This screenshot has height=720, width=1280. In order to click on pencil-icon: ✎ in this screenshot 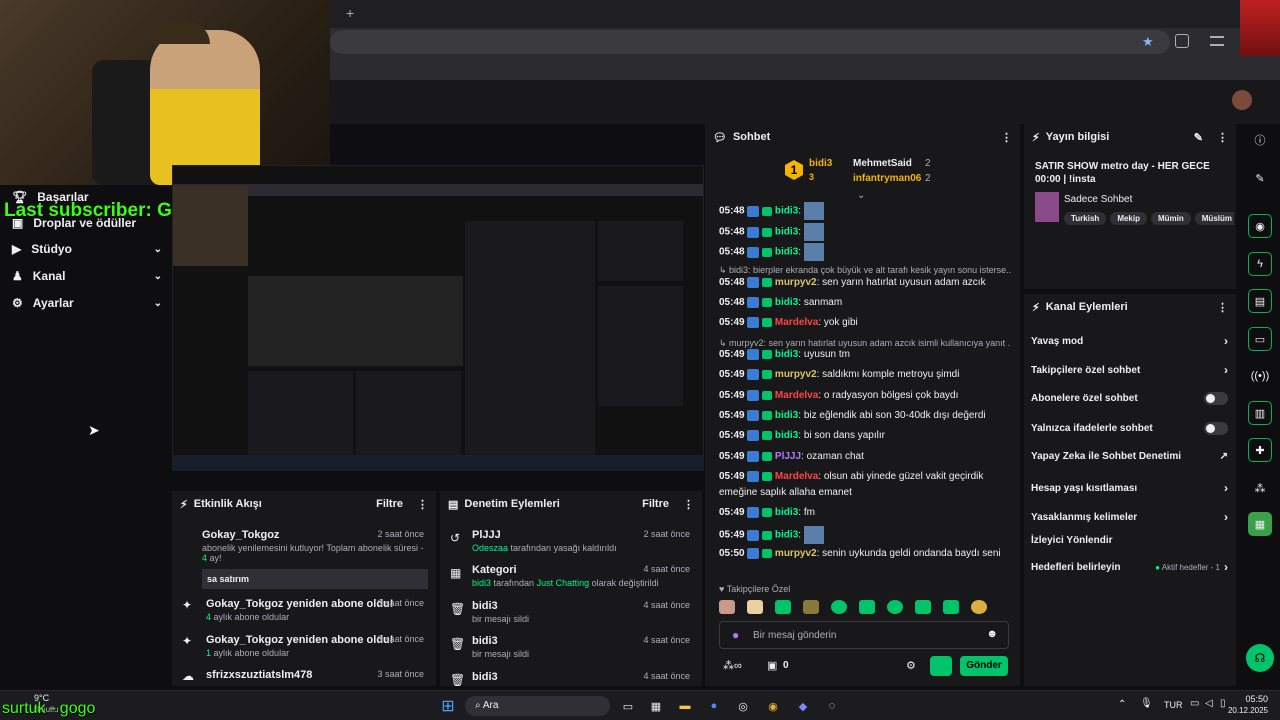, I will do `click(1260, 178)`.